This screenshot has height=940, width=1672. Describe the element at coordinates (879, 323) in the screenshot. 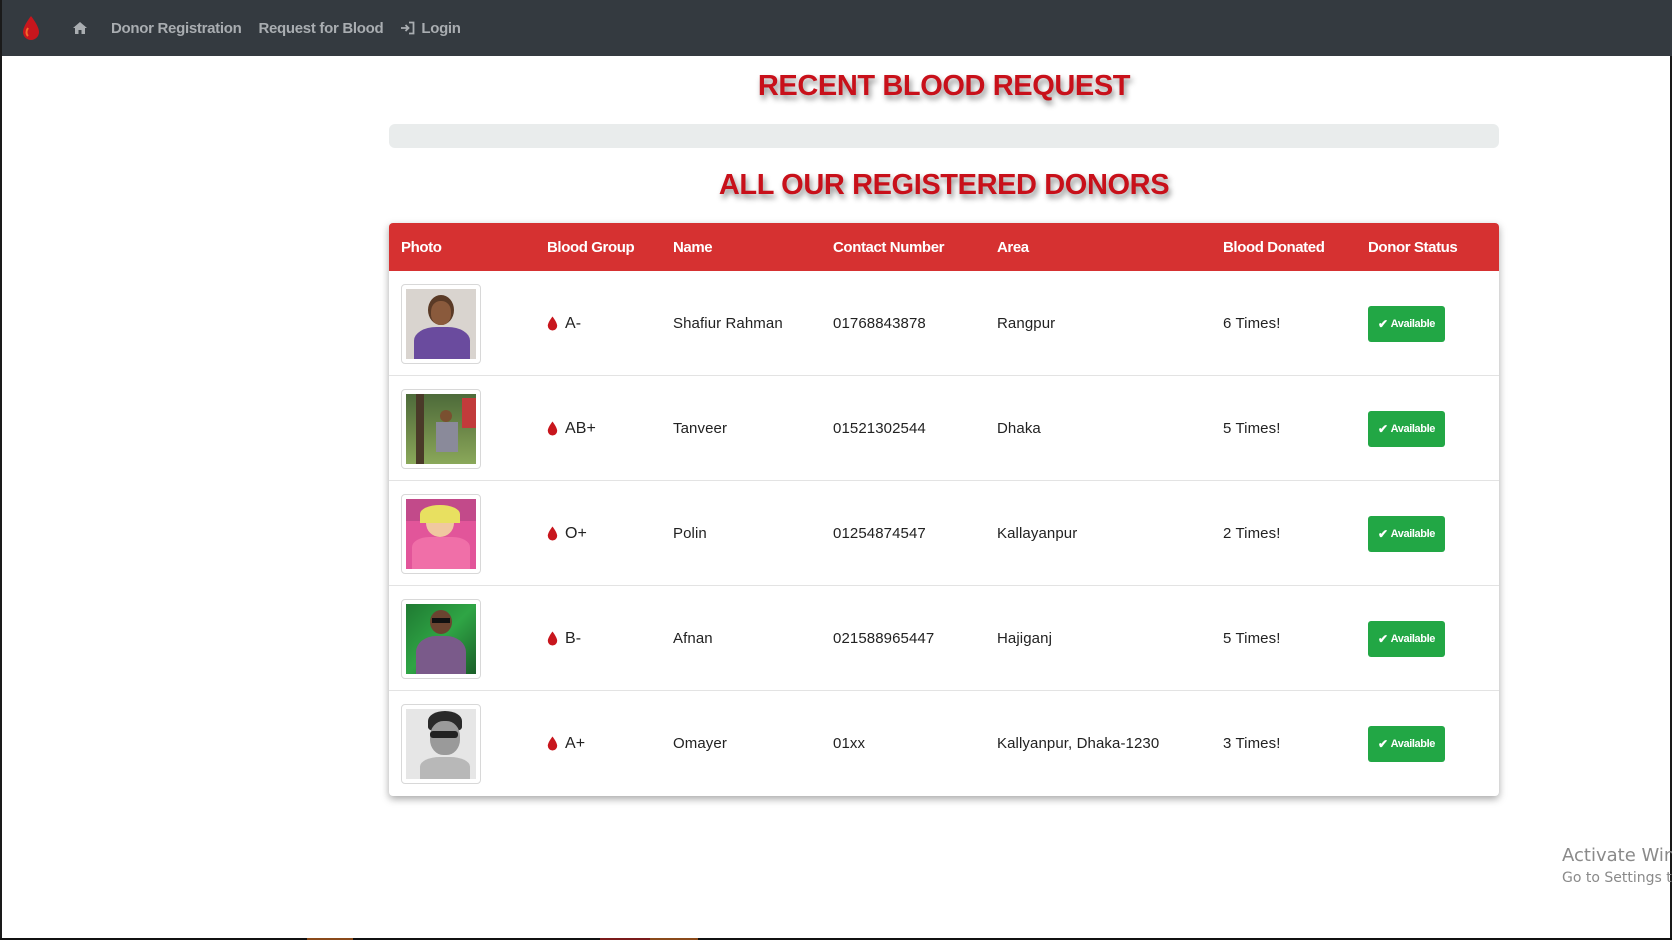

I see `donor-contact: 01768843878` at that location.